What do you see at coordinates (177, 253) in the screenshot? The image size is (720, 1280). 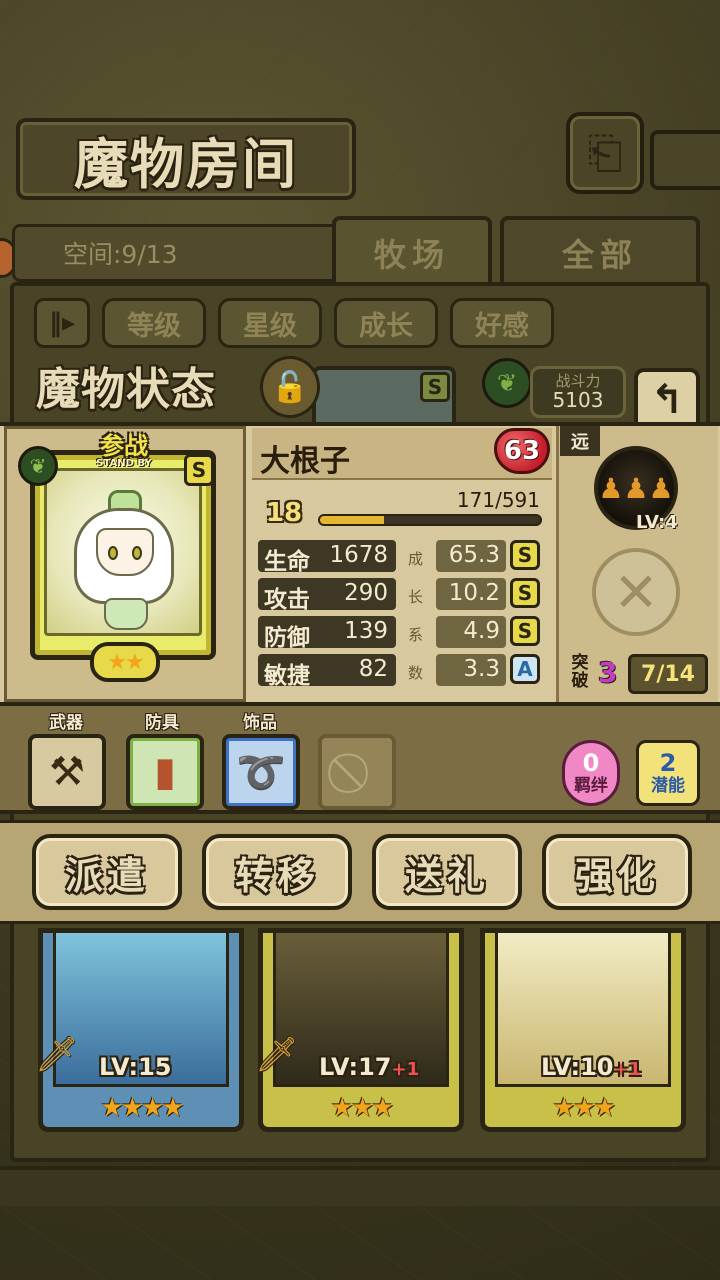 I see `capacity-text: 空间:9/13` at bounding box center [177, 253].